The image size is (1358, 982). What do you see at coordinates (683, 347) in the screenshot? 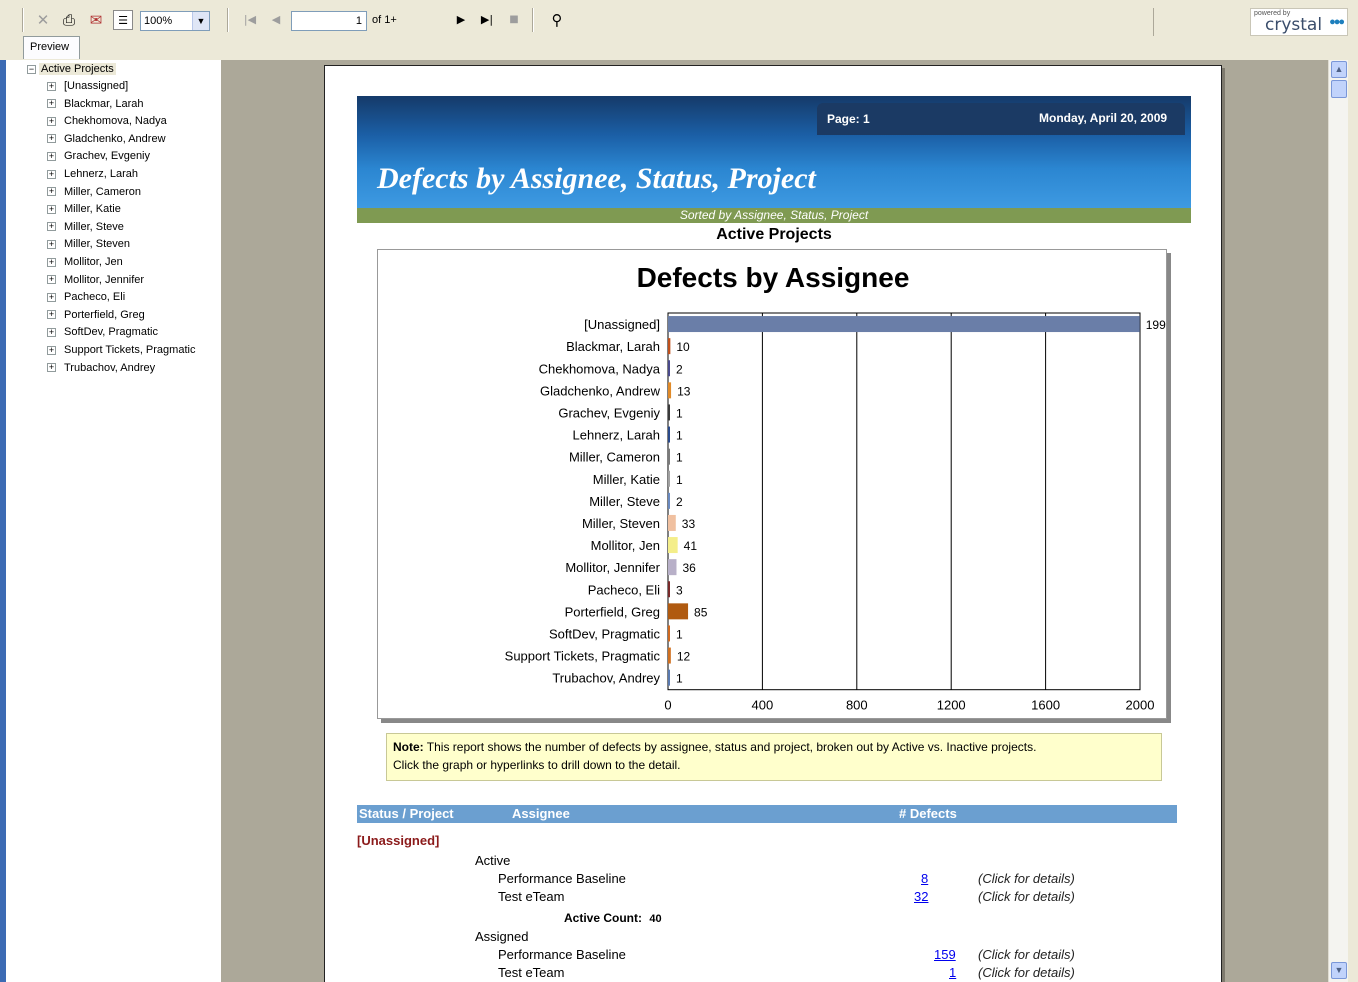
I see `chart-data-label: 10` at bounding box center [683, 347].